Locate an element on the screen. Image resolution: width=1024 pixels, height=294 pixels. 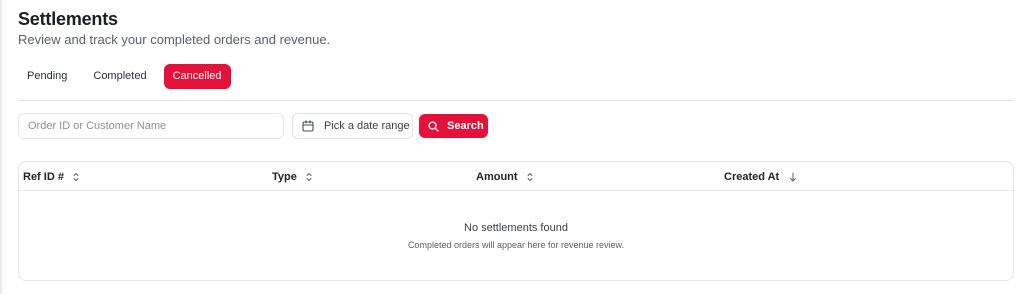
status-tabs: Pending Completed Cancelled is located at coordinates (128, 76).